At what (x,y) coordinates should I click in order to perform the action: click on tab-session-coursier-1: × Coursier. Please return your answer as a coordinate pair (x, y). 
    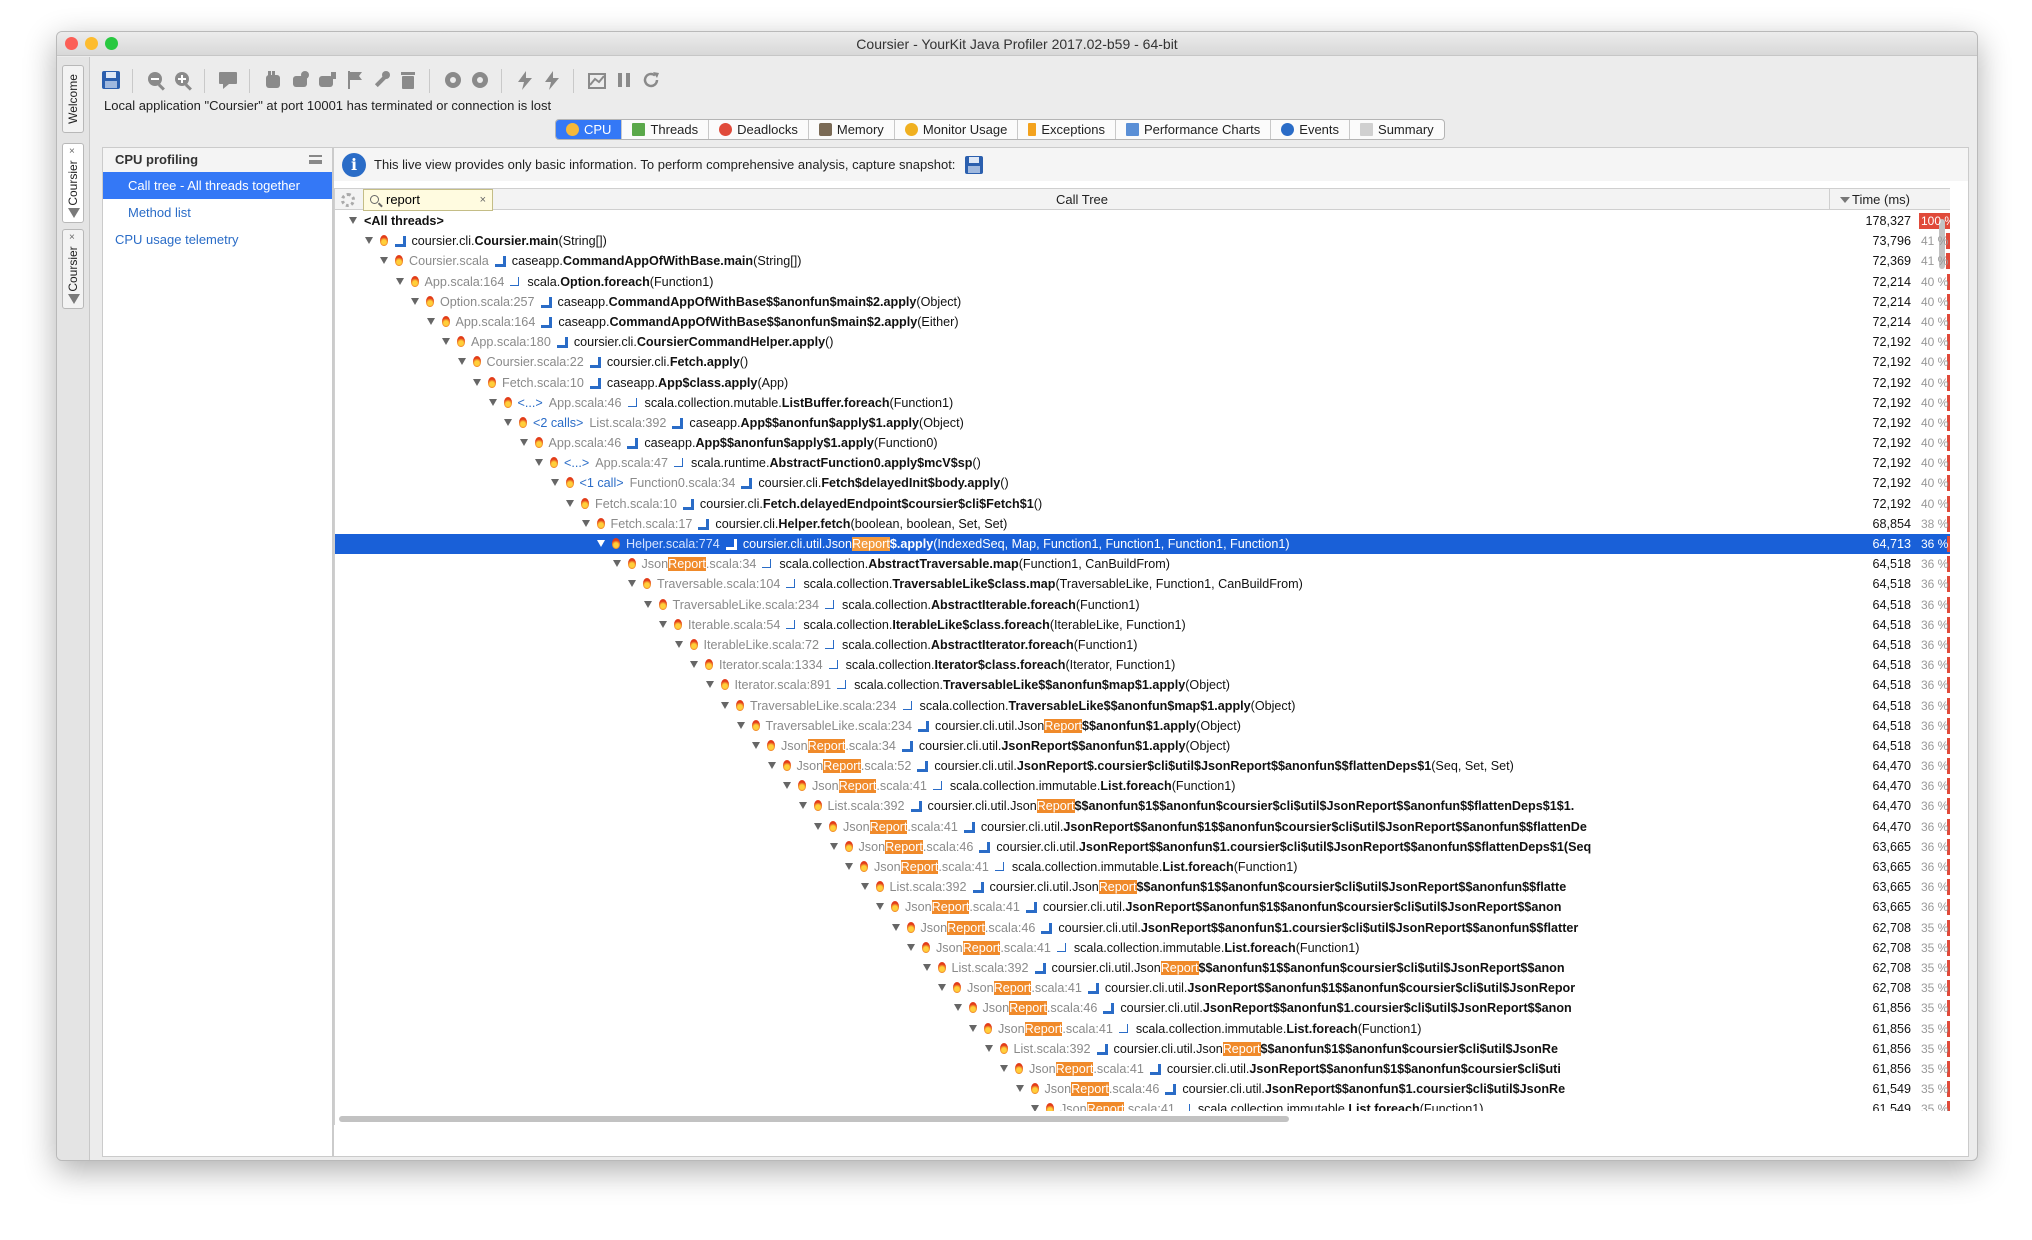
    Looking at the image, I should click on (73, 183).